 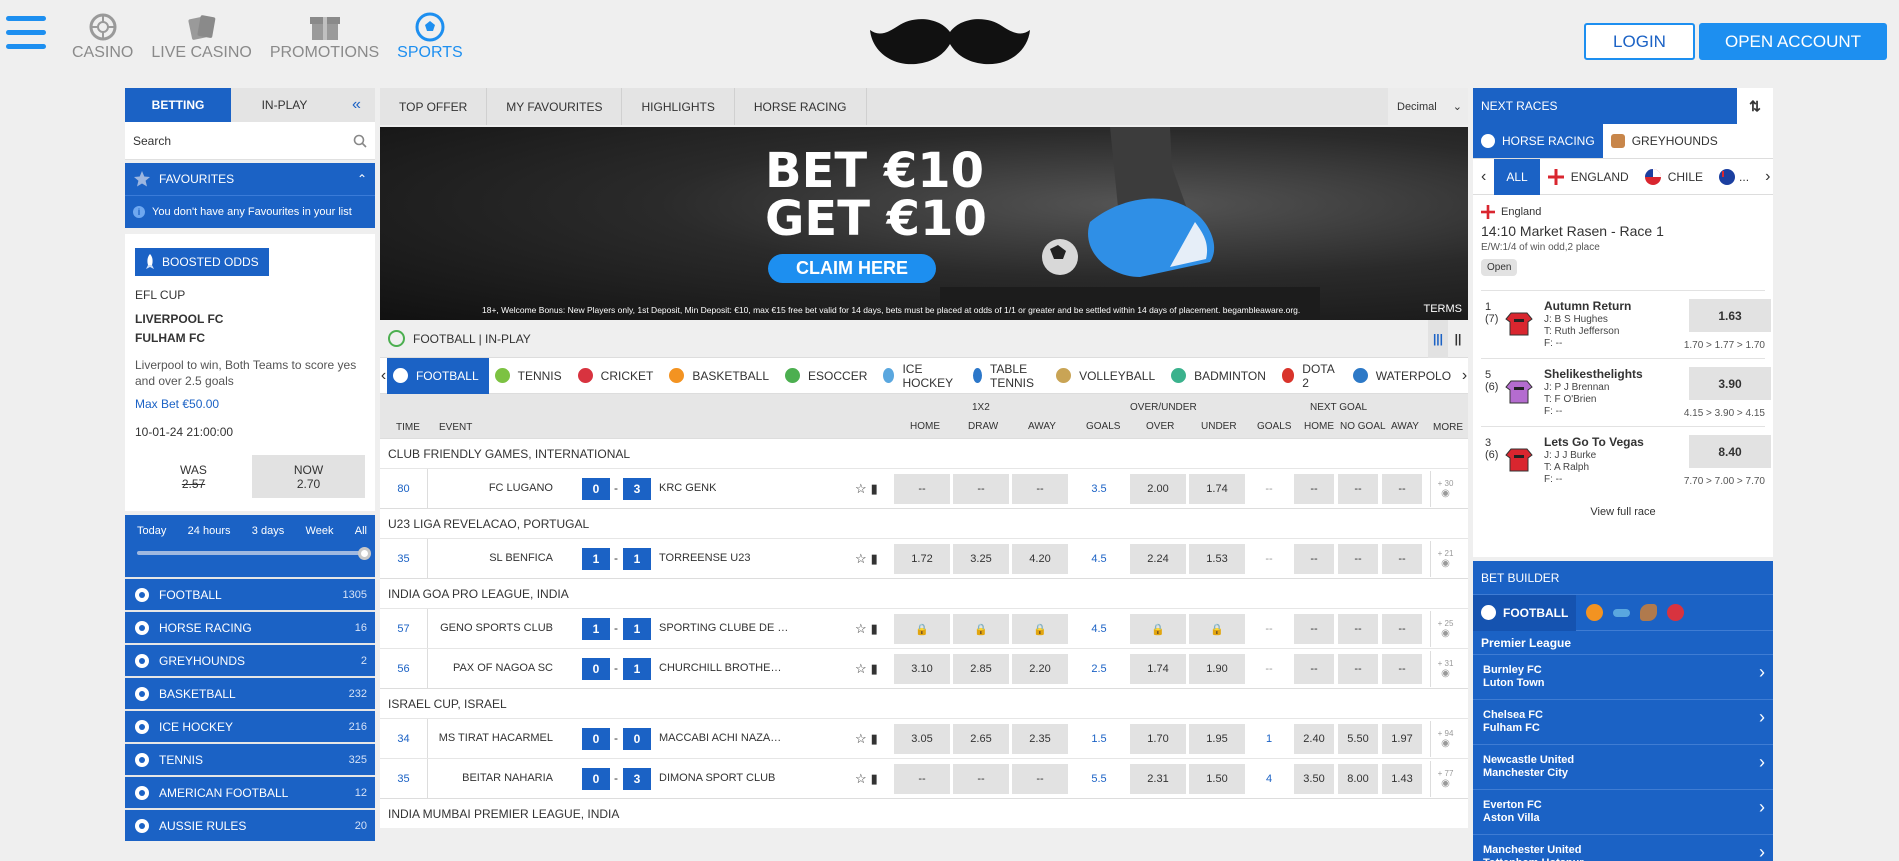 I want to click on ice-hockey-icon, so click(x=1622, y=612).